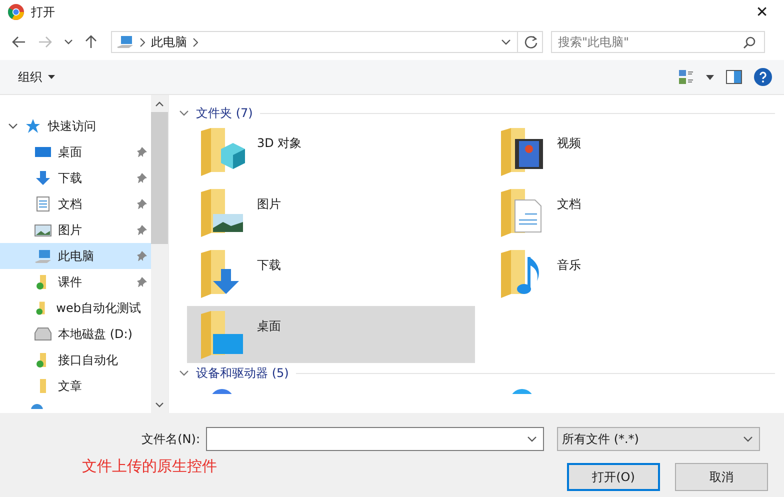  I want to click on download-icon, so click(43, 178).